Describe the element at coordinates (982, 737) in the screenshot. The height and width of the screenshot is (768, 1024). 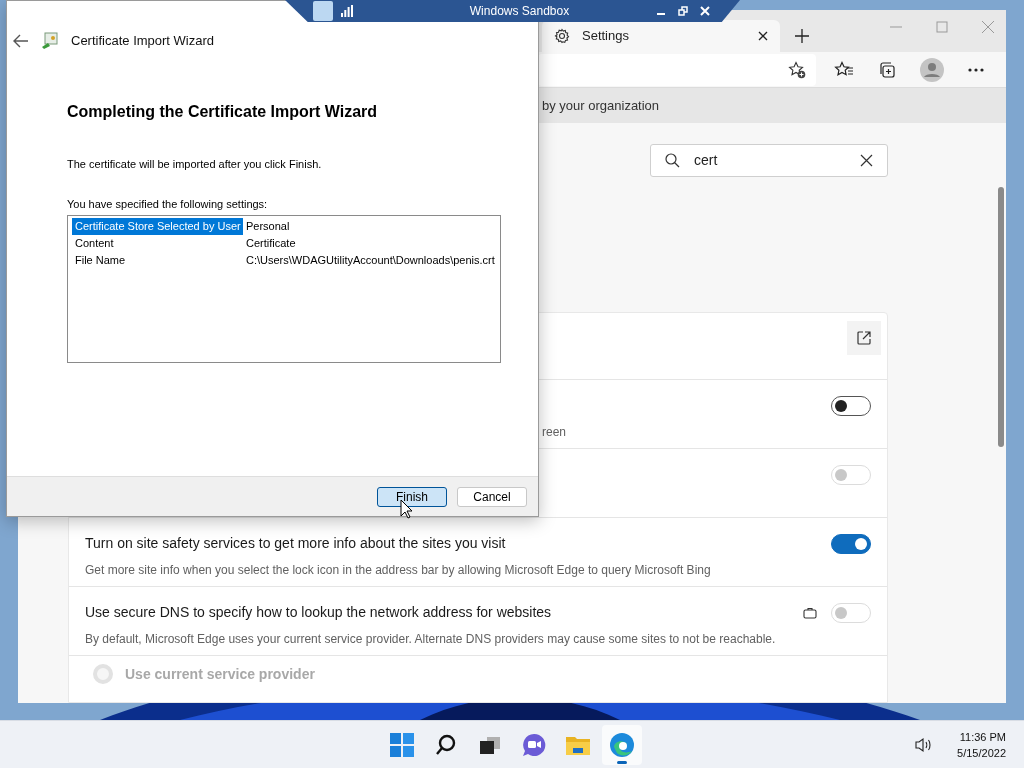
I see `clock-time: 11:36 PM` at that location.